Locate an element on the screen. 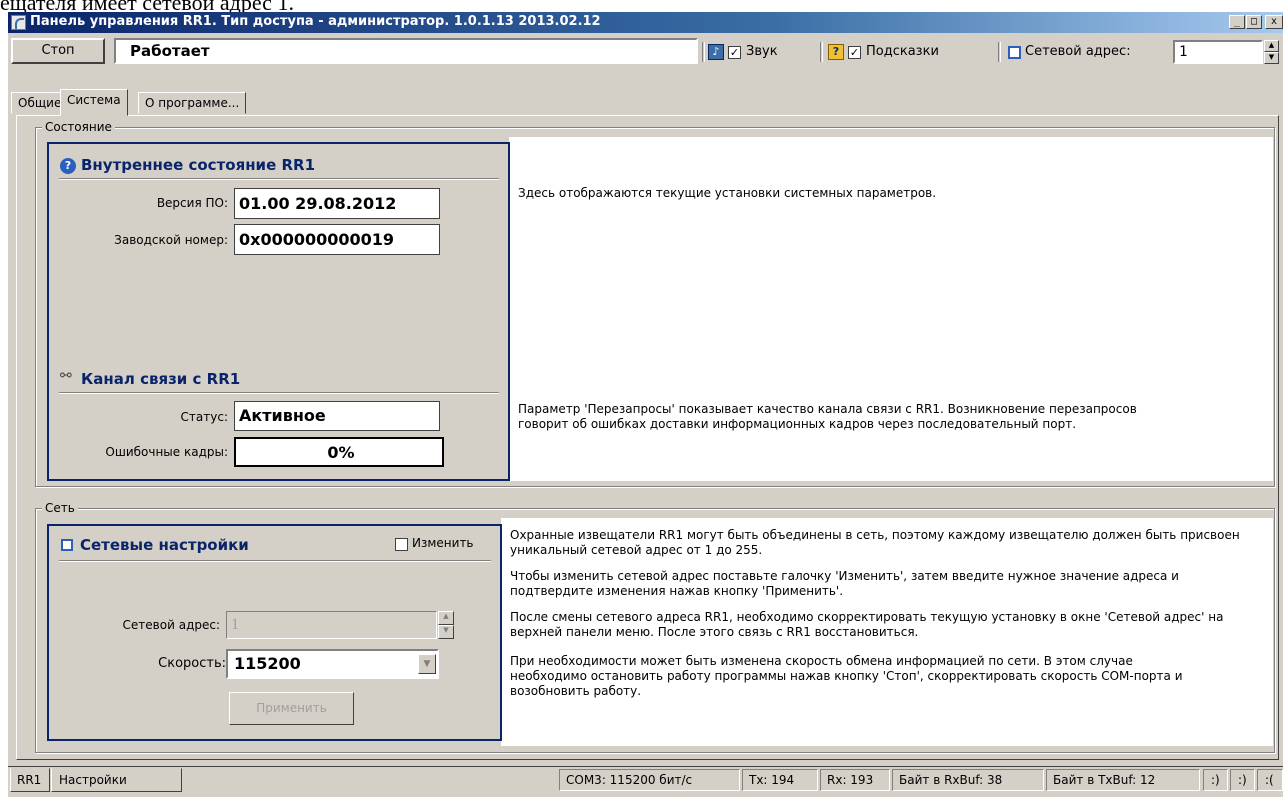 This screenshot has width=1283, height=797. hints-label: Подсказки is located at coordinates (902, 51).